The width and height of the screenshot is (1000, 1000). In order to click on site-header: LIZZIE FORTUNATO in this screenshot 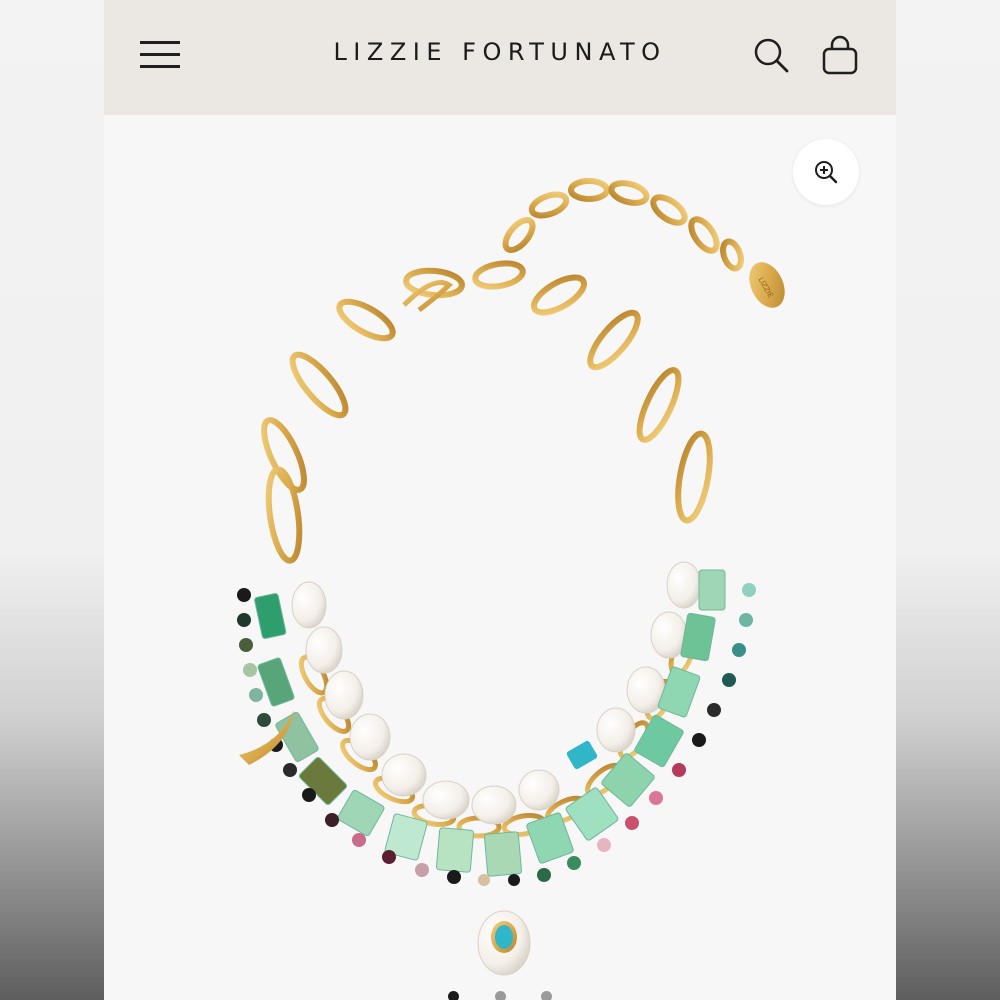, I will do `click(500, 57)`.